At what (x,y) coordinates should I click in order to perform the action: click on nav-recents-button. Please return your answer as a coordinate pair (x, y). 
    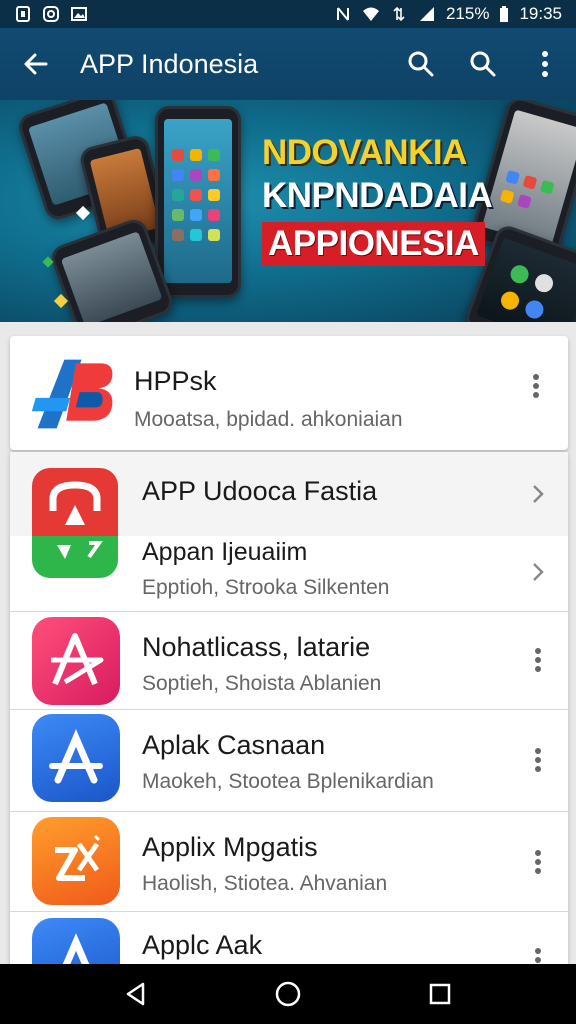
    Looking at the image, I should click on (440, 994).